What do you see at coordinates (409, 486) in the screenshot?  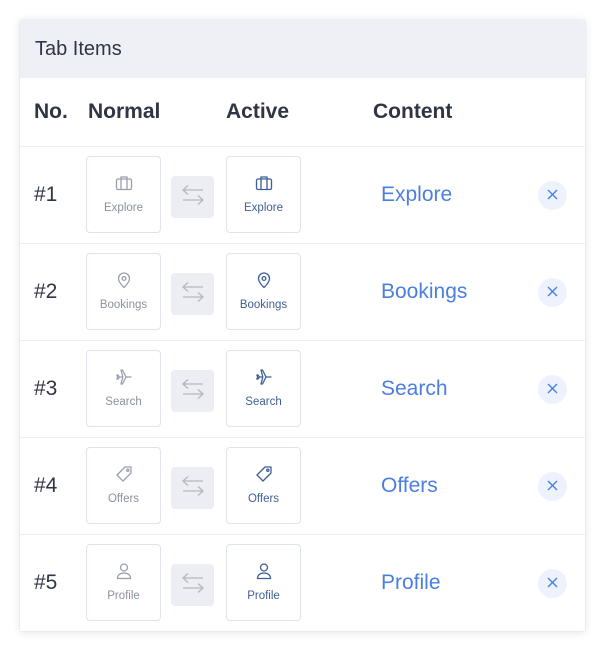 I see `content-link: Offers` at bounding box center [409, 486].